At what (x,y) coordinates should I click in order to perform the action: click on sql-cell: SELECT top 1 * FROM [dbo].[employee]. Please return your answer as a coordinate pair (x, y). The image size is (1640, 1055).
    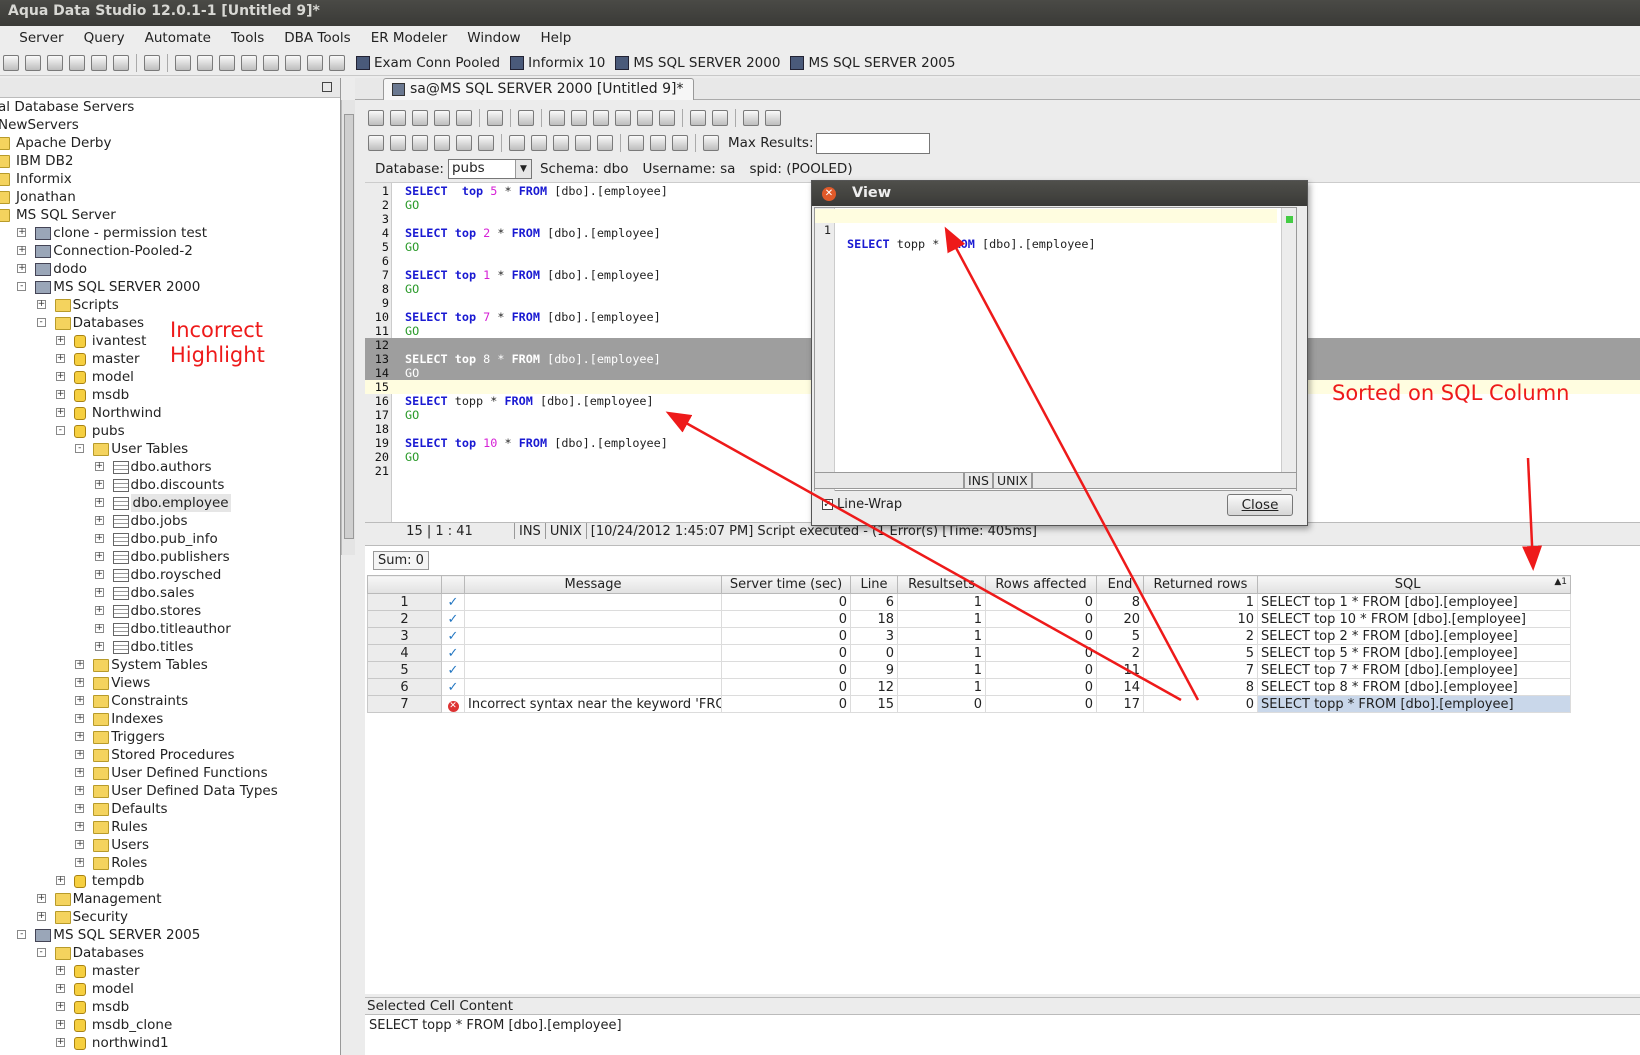
    Looking at the image, I should click on (1414, 602).